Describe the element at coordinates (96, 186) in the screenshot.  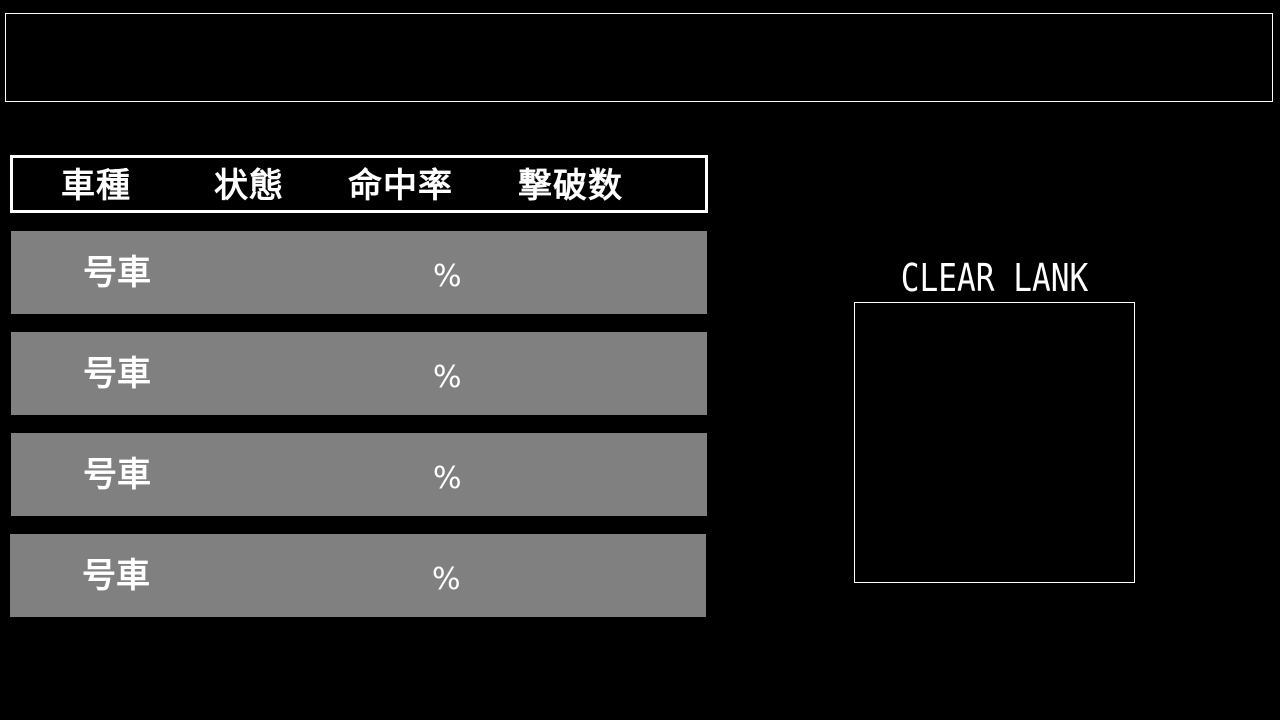
I see `column-header-vehicle-type: 車種` at that location.